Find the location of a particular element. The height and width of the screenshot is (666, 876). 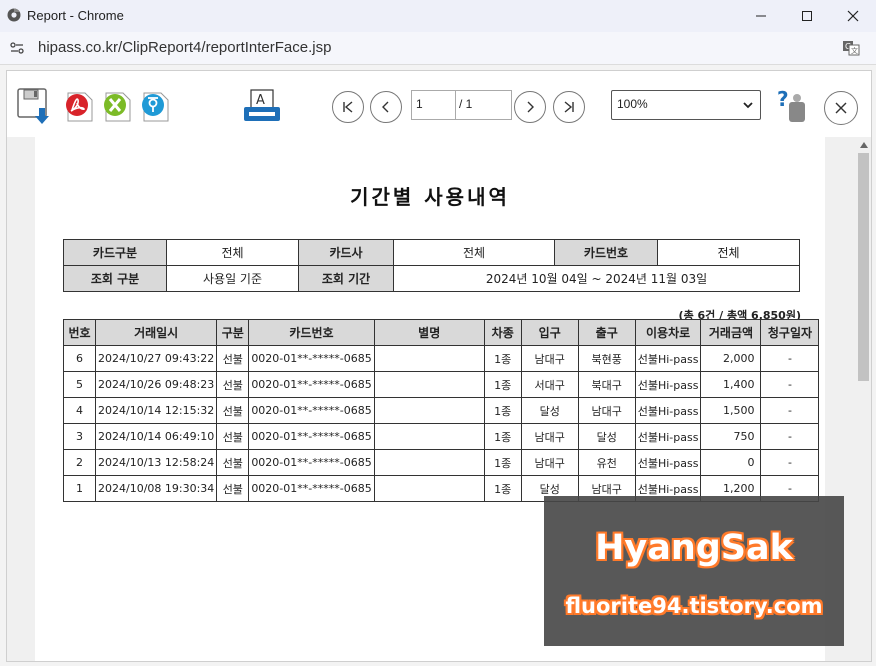

save-icon is located at coordinates (35, 106).